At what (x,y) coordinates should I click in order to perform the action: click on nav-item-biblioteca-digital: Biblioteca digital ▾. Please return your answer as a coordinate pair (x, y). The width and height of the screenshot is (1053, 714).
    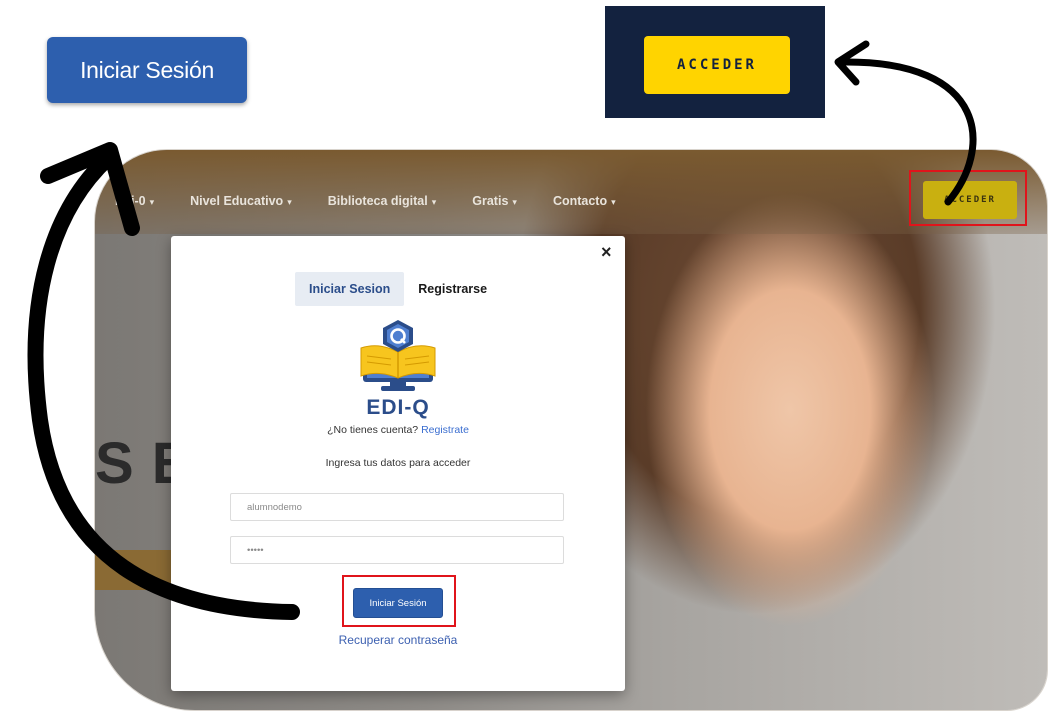
    Looking at the image, I should click on (382, 201).